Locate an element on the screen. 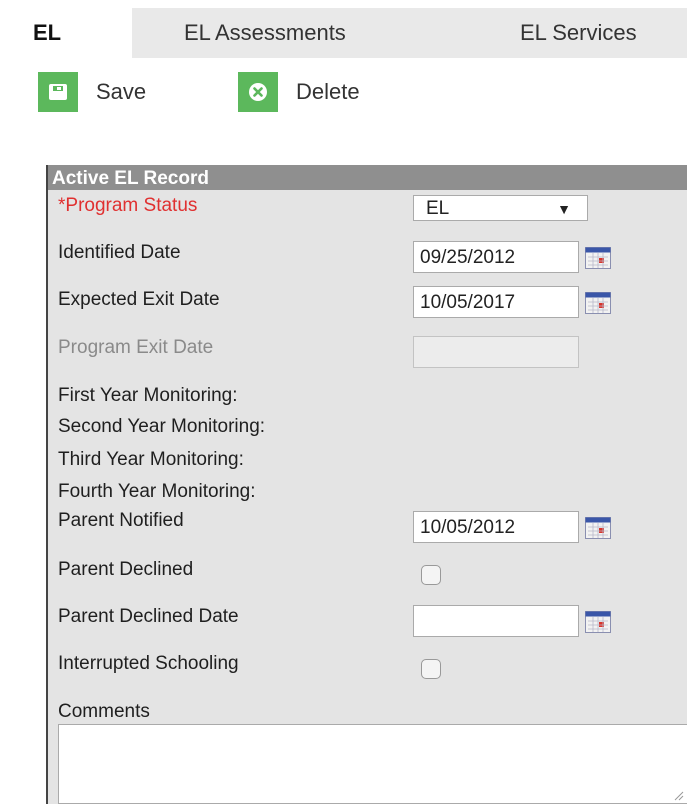 Image resolution: width=687 pixels, height=804 pixels. interrupted-schooling-checkbox is located at coordinates (431, 669).